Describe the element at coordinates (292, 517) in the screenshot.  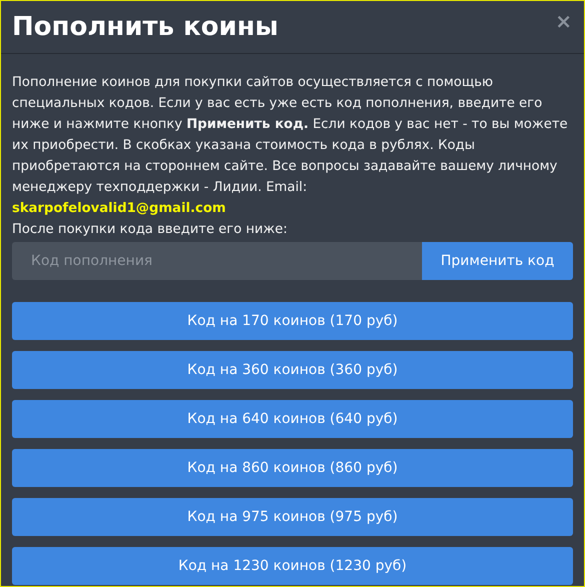
I see `code-package-button: Код на 975 коинов (975 руб)` at that location.